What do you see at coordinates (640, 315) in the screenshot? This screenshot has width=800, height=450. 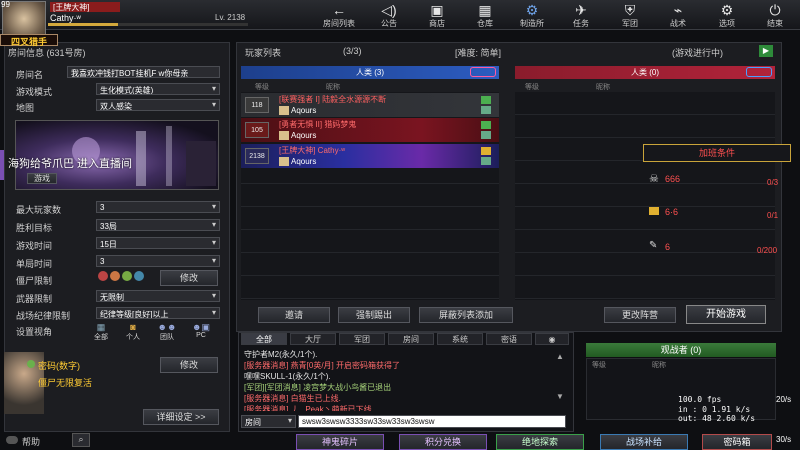 I see `change-team-button: 更改阵营` at bounding box center [640, 315].